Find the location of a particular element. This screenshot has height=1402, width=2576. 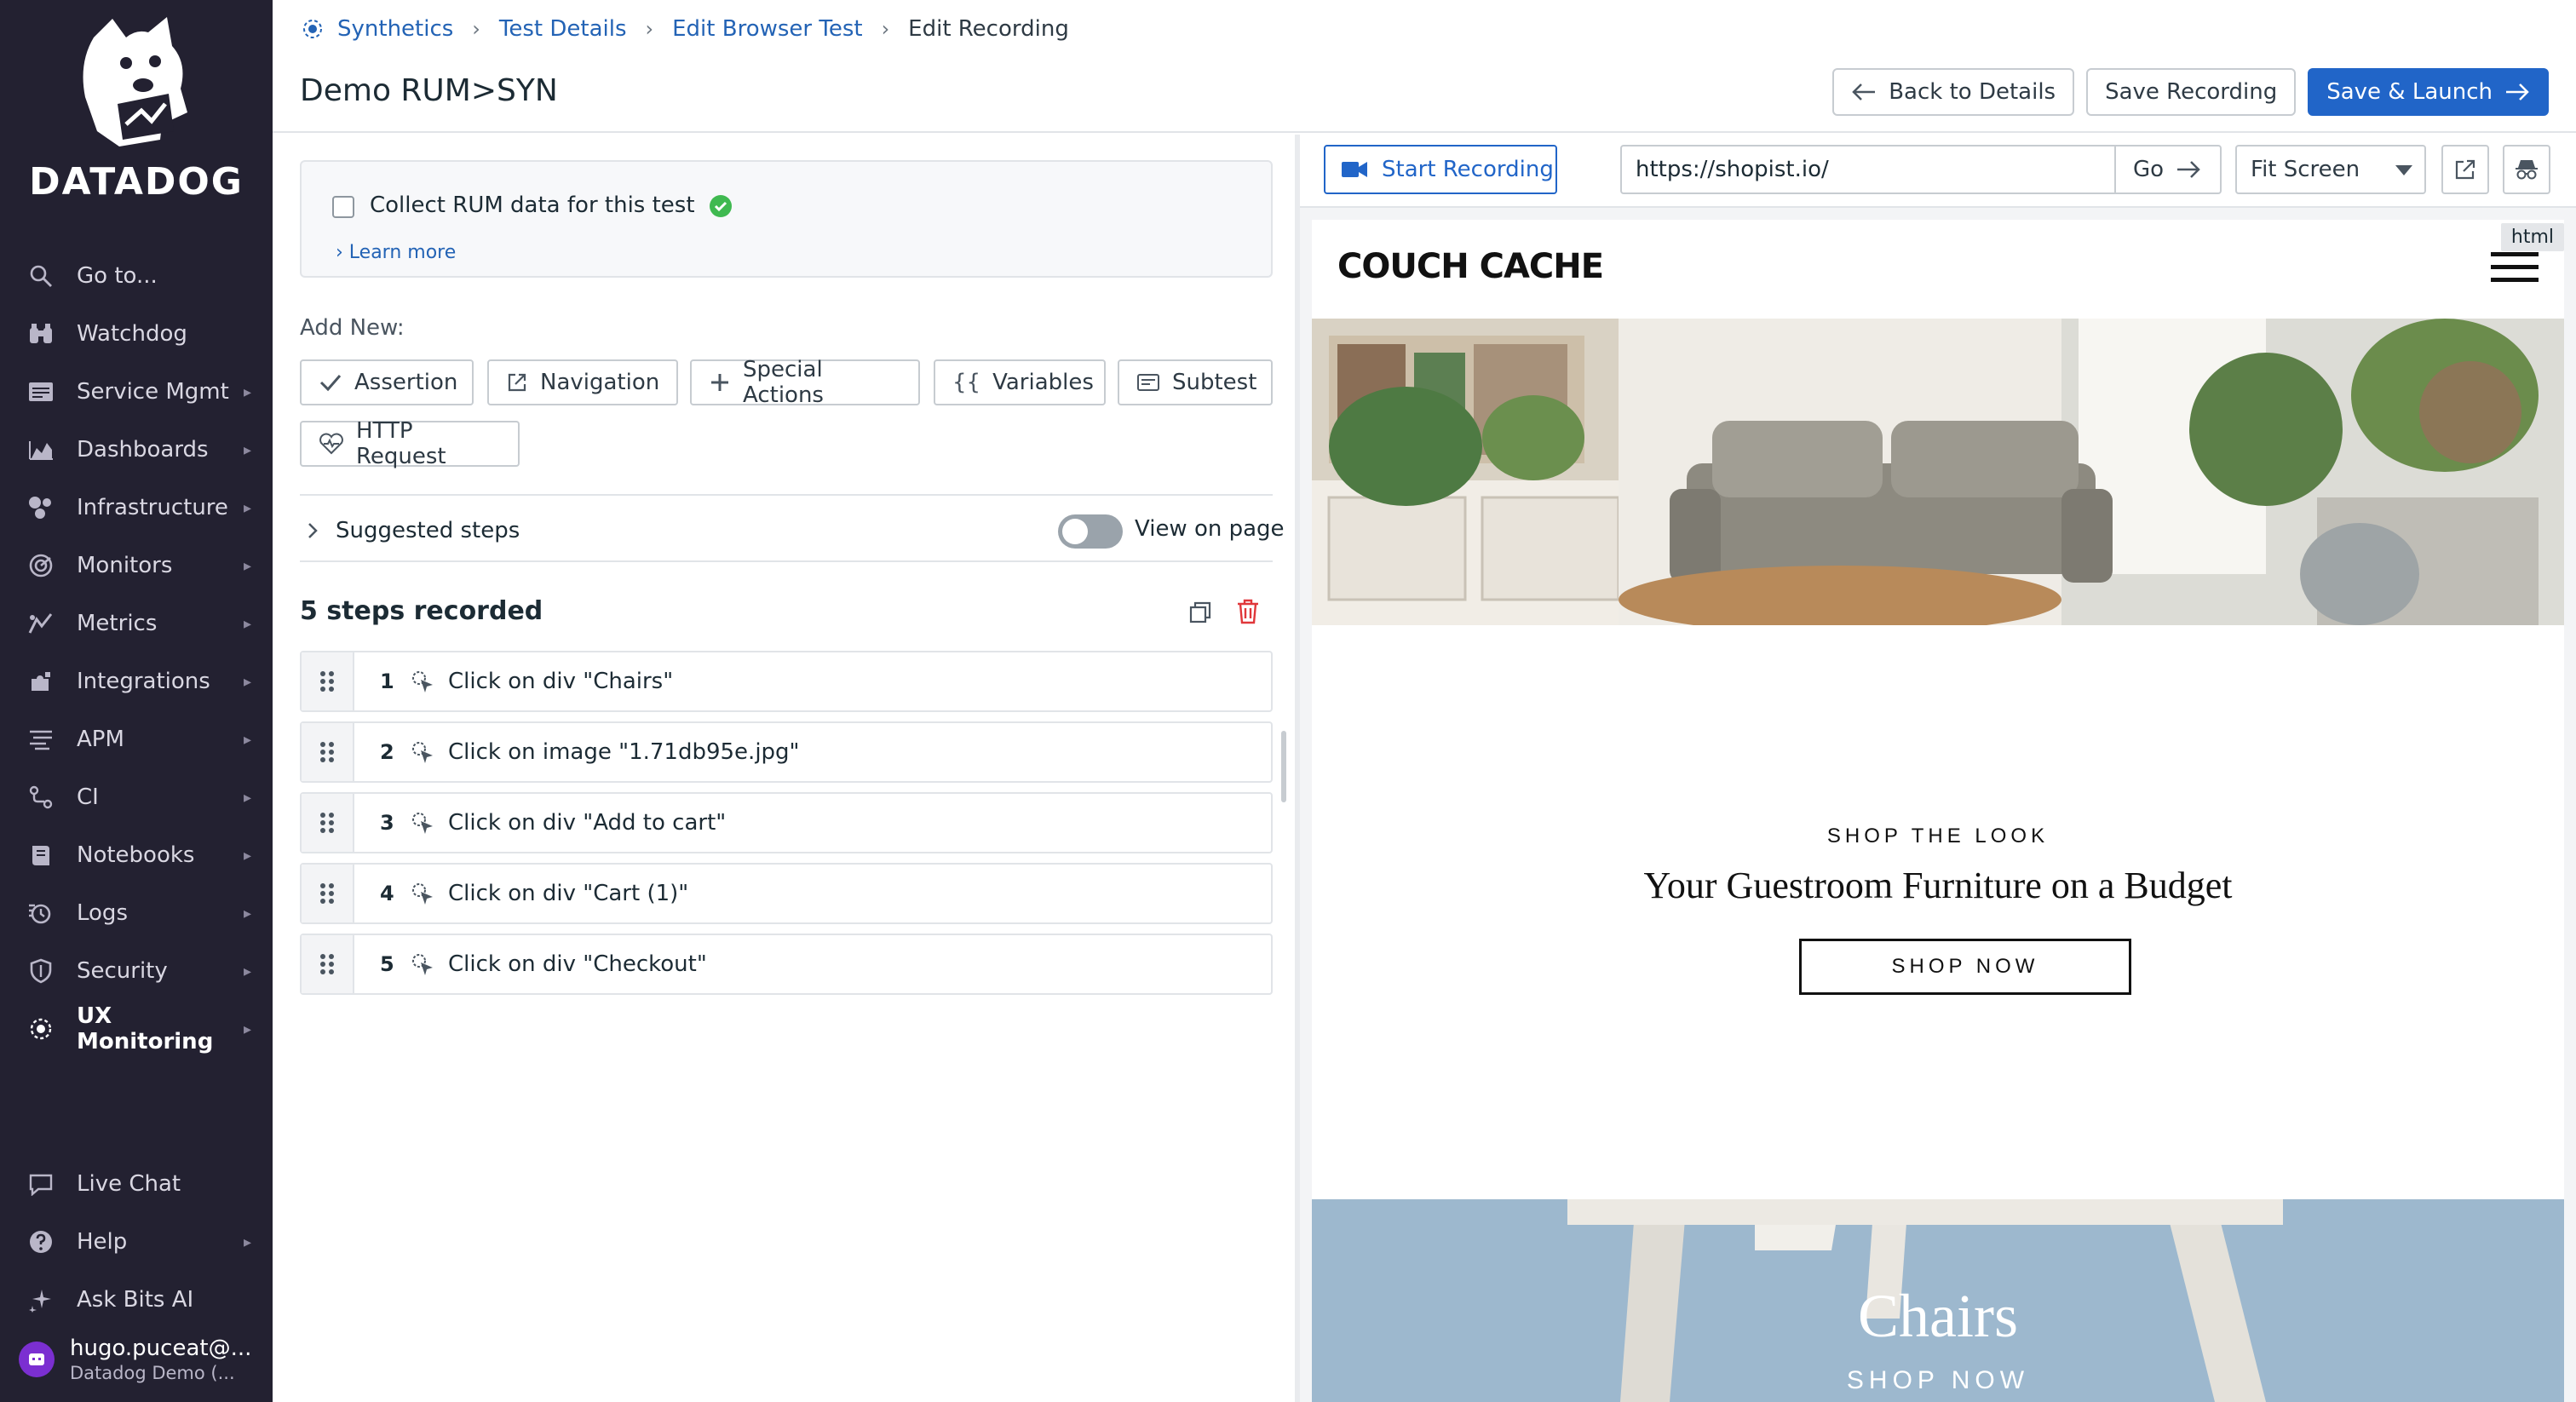

step-row: 2 Click on image "1.71db95e.jpg" is located at coordinates (787, 752).